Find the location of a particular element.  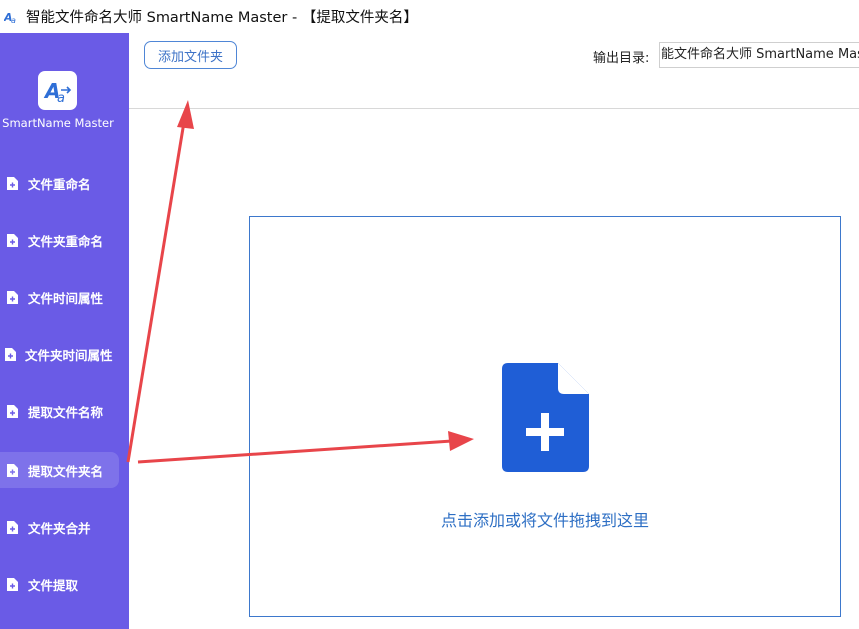

brand-name: SmartName Master is located at coordinates (58, 123).